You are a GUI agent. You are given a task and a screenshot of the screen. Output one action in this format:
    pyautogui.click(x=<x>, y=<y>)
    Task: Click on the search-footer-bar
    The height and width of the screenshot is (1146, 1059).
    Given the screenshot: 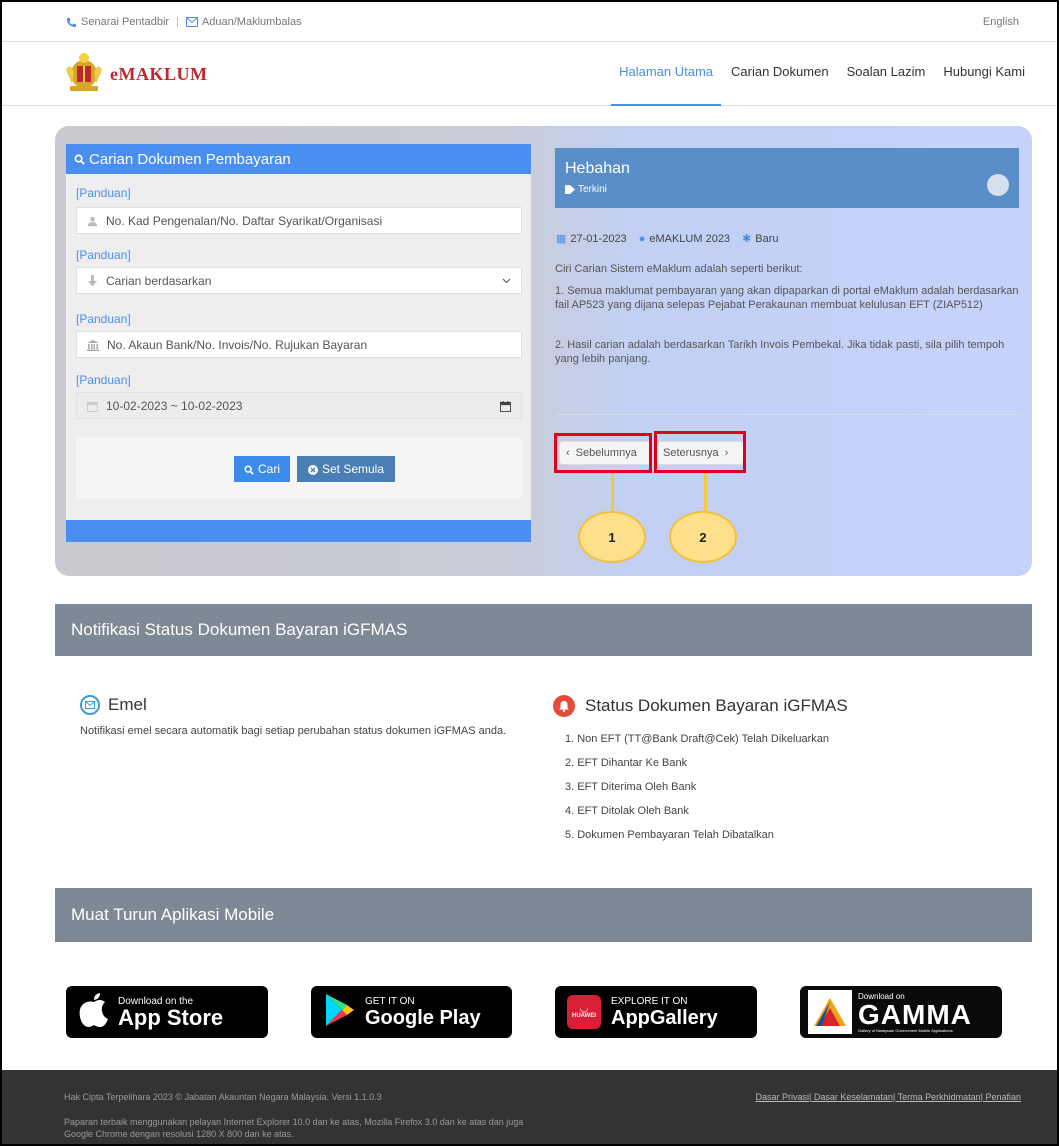 What is the action you would take?
    pyautogui.click(x=298, y=531)
    